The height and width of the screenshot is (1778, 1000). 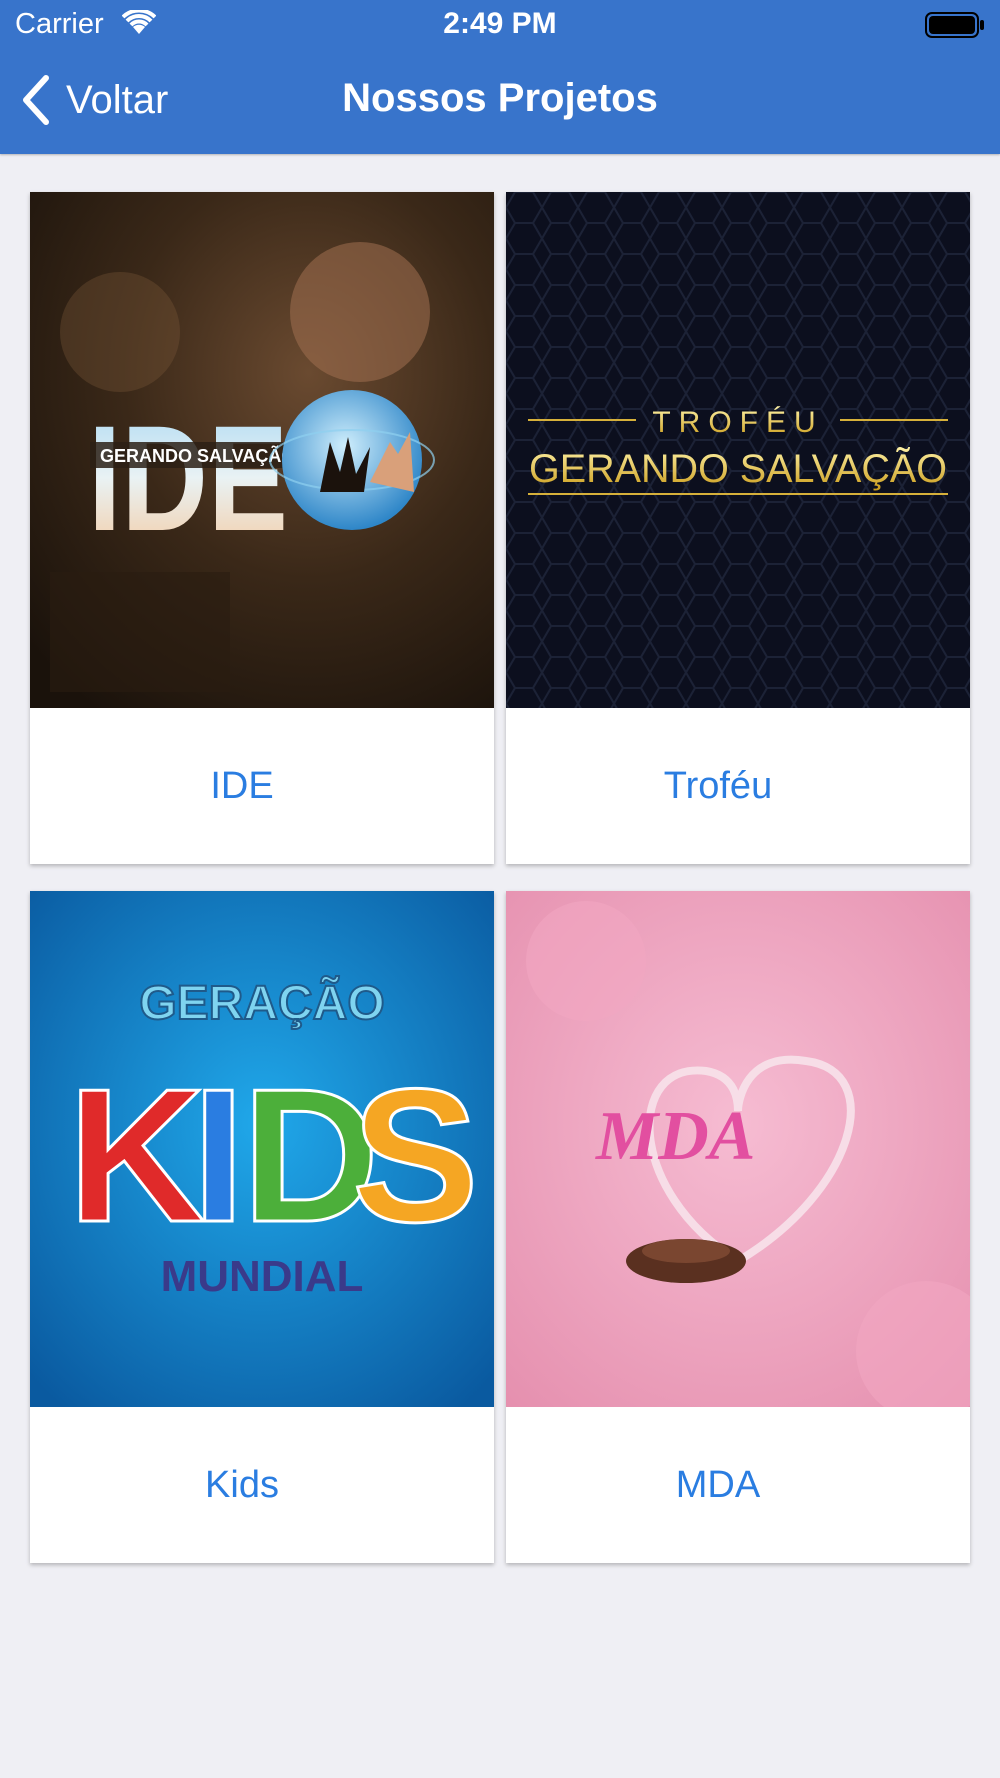 I want to click on kids-art-top: GERAÇÃO, so click(x=261, y=1002).